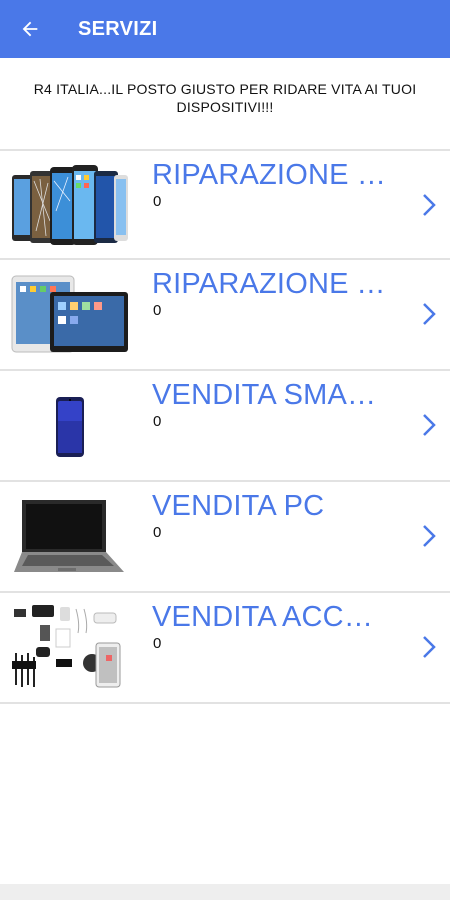 This screenshot has width=450, height=900. What do you see at coordinates (225, 204) in the screenshot?
I see `list-item-riparazione-smartphone: RIPARAZIONE S... 0` at bounding box center [225, 204].